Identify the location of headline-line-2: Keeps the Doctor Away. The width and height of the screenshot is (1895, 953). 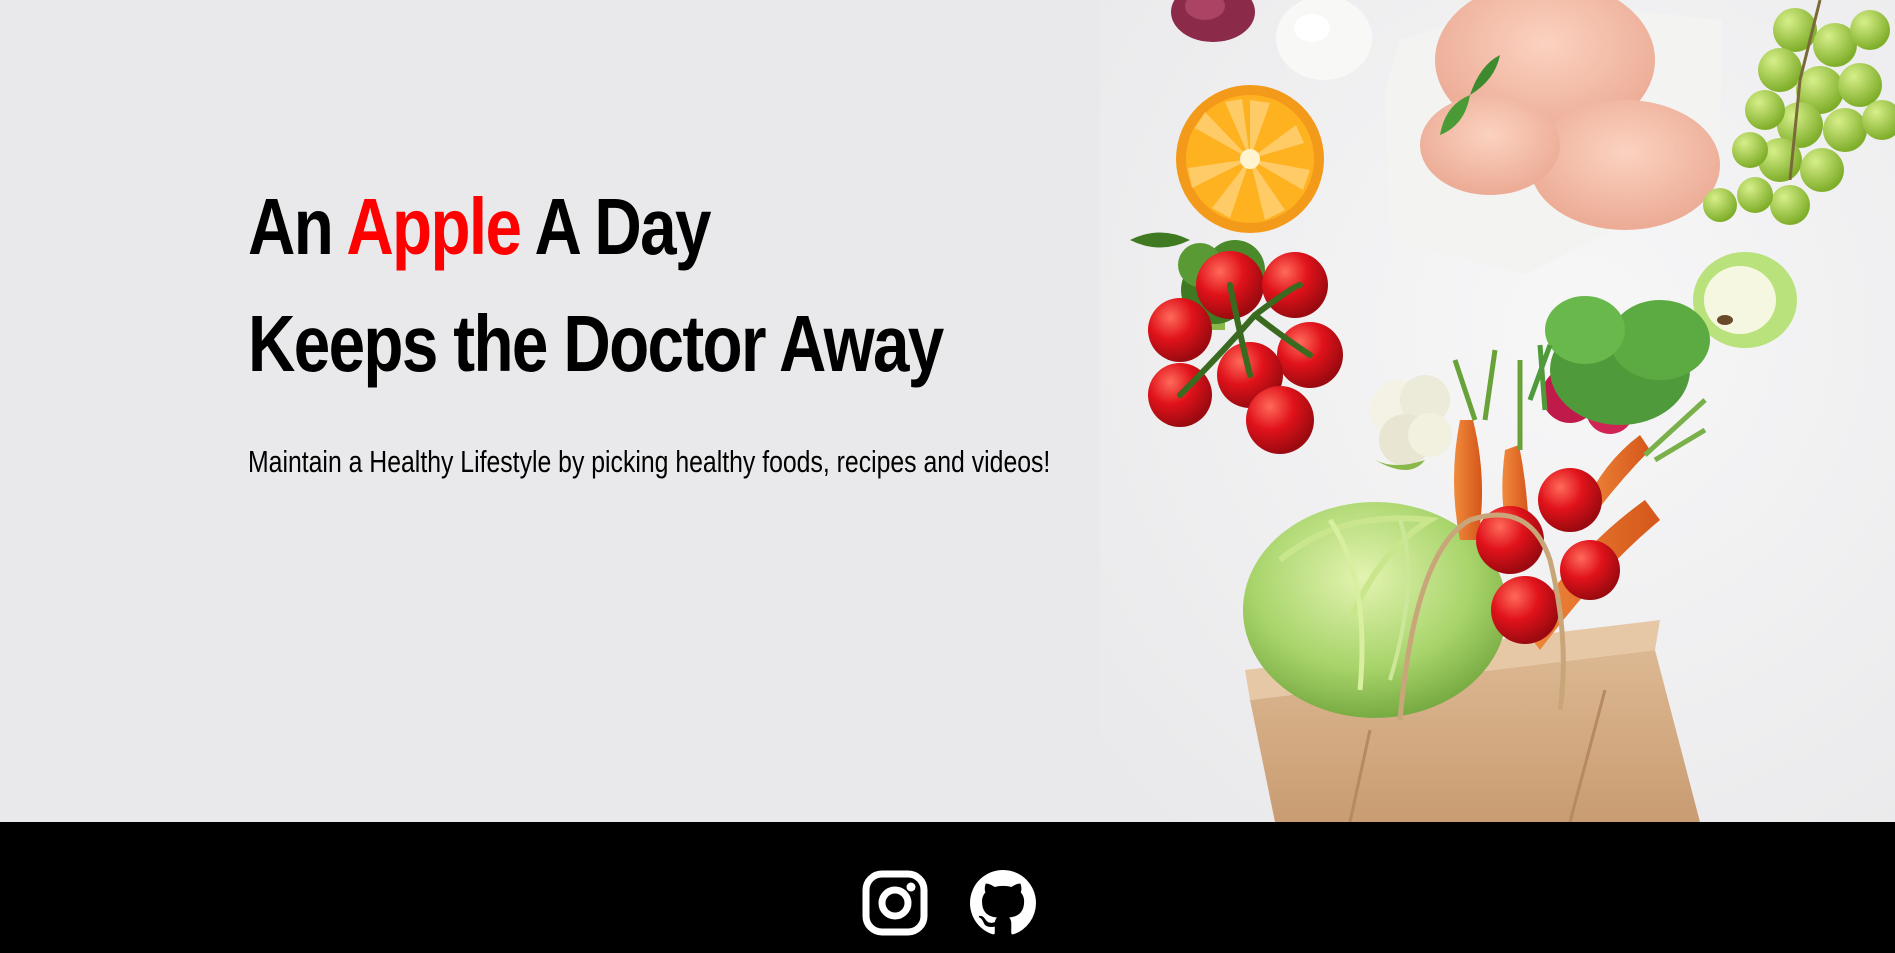
(596, 343).